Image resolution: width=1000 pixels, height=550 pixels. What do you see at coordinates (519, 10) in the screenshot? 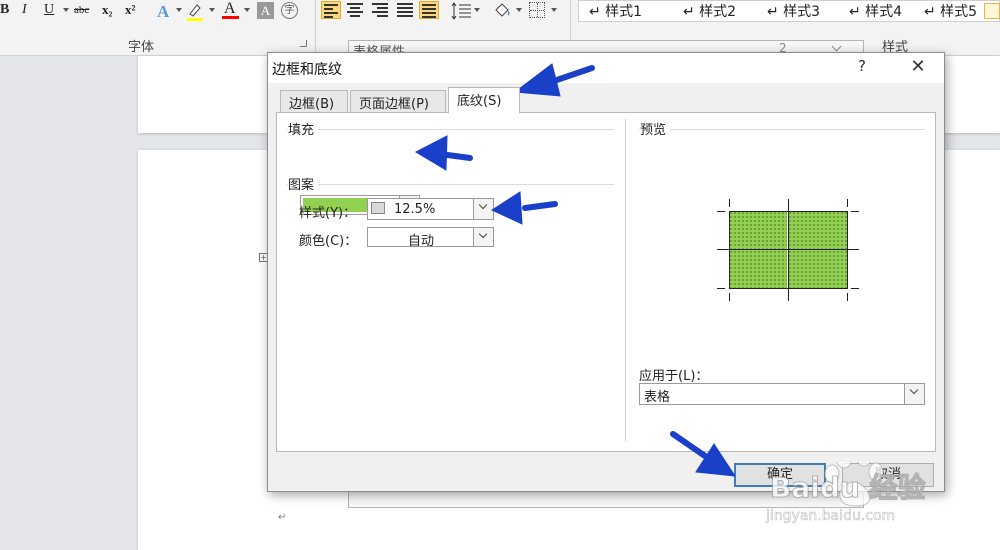
I see `shading-dropdown-icon` at bounding box center [519, 10].